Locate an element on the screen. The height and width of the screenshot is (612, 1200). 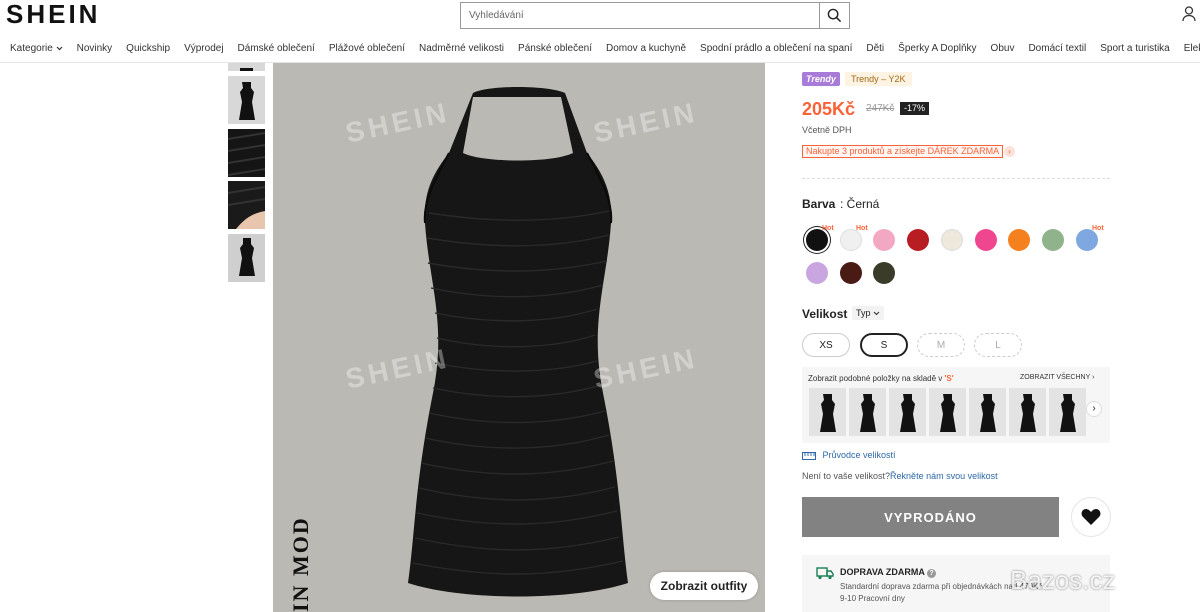
nav-item: Spodní prádlo a oblečení na spaní is located at coordinates (776, 50).